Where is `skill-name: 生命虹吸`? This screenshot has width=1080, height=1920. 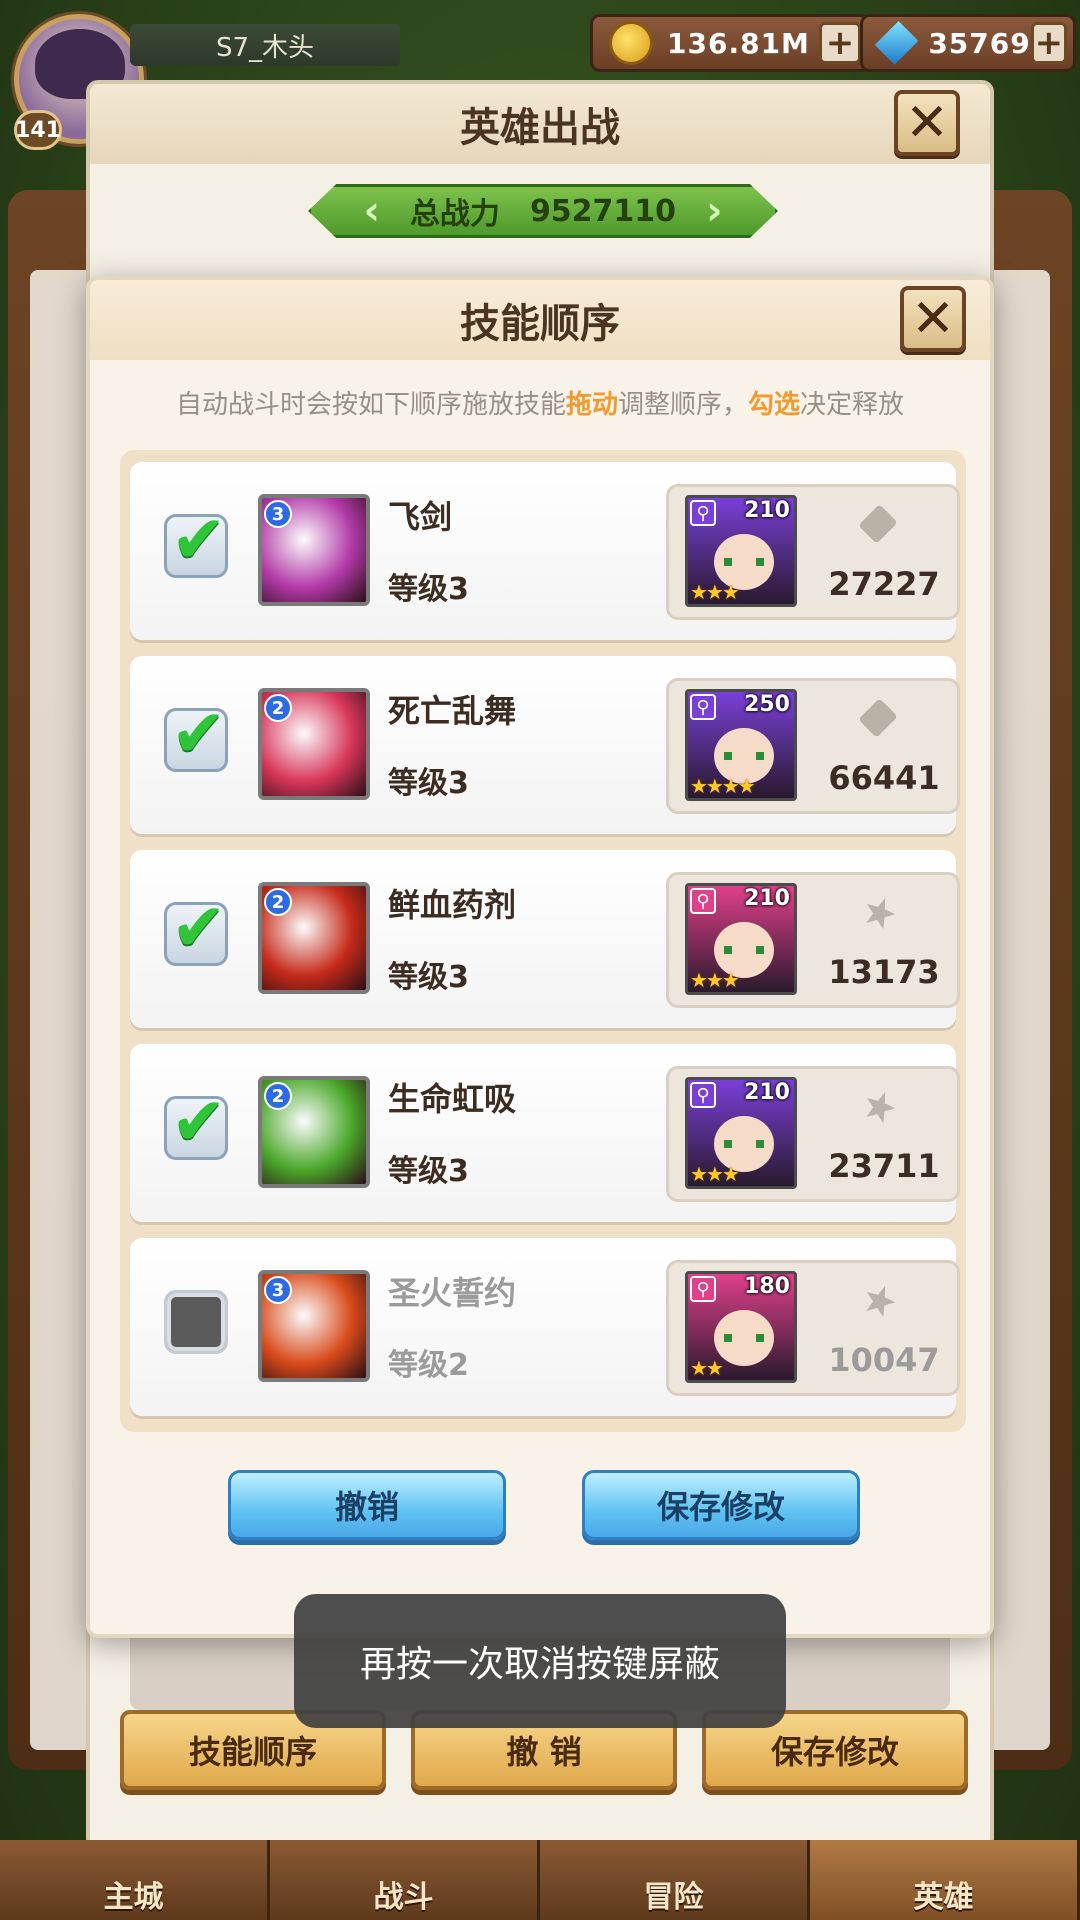 skill-name: 生命虹吸 is located at coordinates (452, 1099).